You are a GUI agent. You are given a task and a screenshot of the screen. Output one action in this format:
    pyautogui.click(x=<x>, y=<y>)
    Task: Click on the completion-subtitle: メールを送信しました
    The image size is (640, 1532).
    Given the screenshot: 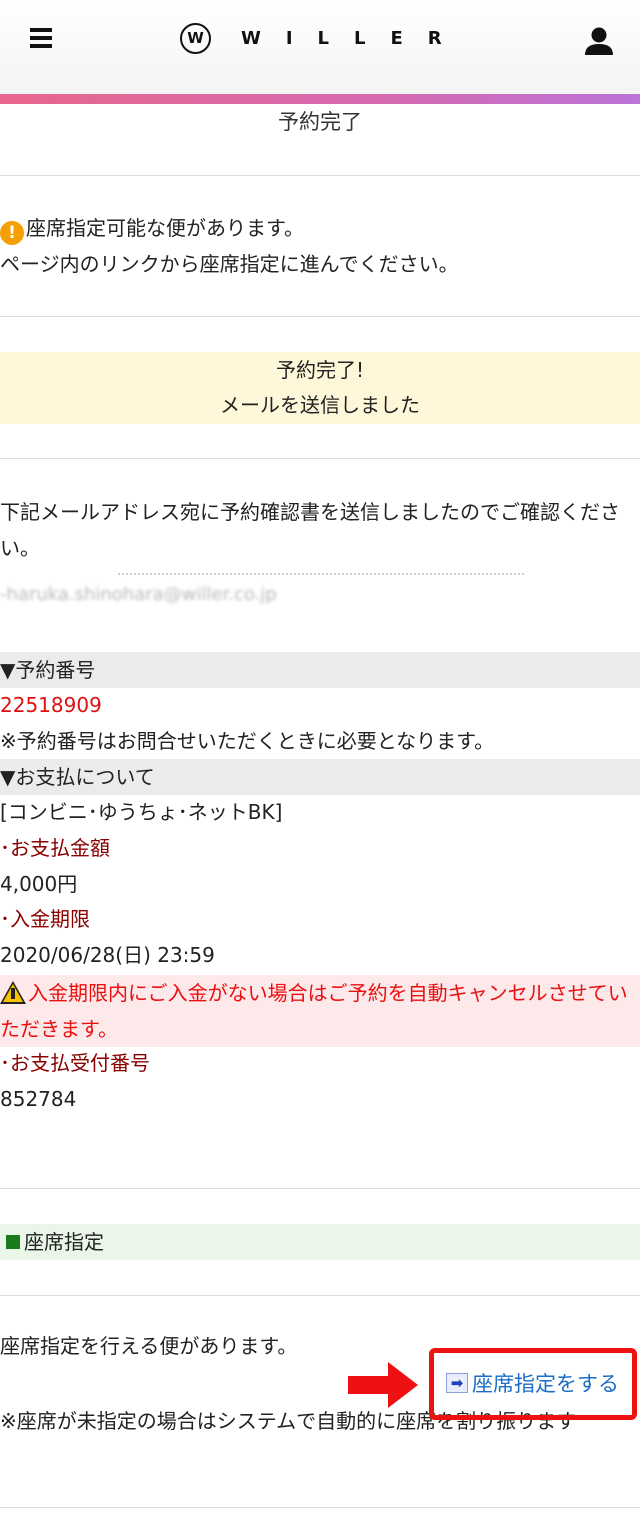 What is the action you would take?
    pyautogui.click(x=320, y=405)
    